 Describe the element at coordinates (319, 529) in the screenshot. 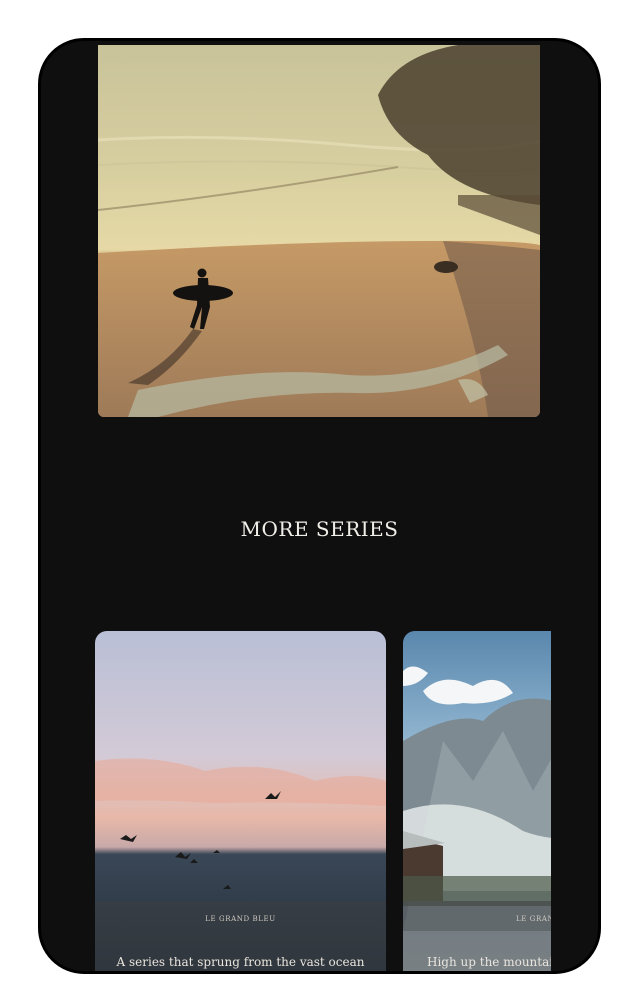

I see `more-series-heading: MORE SERIES` at that location.